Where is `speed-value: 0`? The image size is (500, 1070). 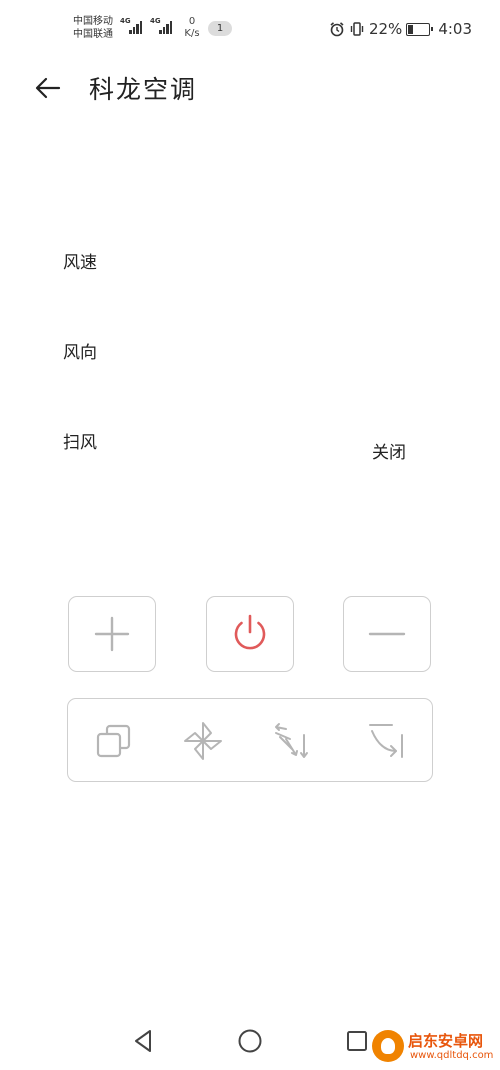 speed-value: 0 is located at coordinates (192, 21).